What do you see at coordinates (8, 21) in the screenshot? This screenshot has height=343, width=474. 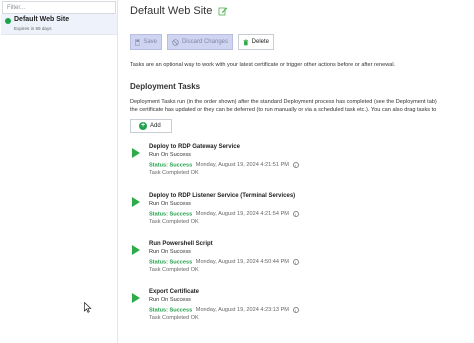 I see `status-dot-icon` at bounding box center [8, 21].